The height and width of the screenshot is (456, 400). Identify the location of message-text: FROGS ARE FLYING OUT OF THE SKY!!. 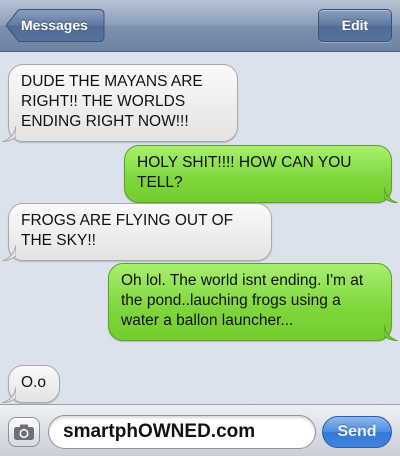
(127, 230).